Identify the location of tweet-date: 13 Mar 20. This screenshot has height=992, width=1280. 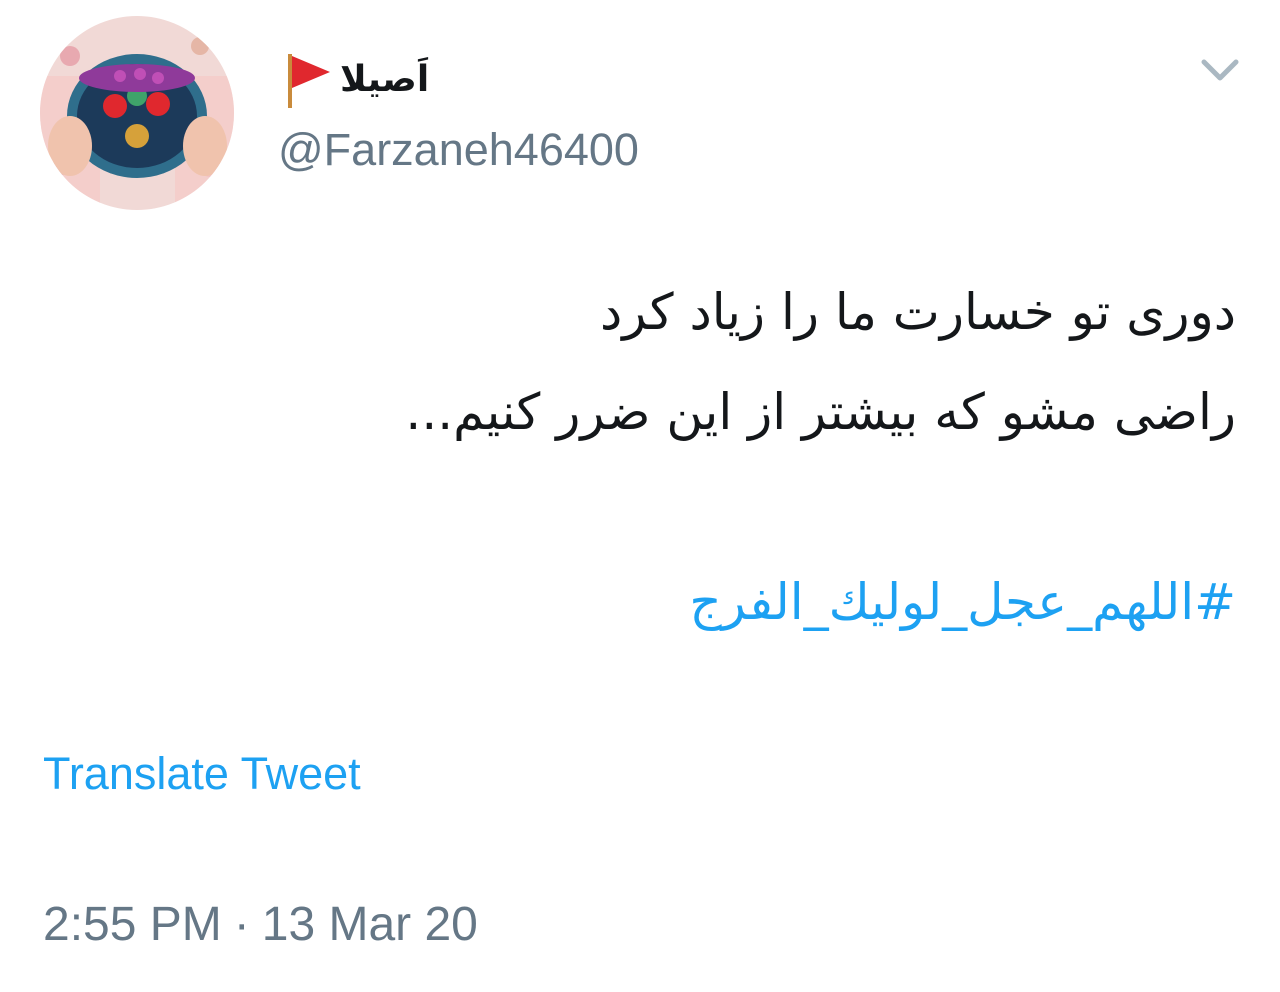
(369, 924).